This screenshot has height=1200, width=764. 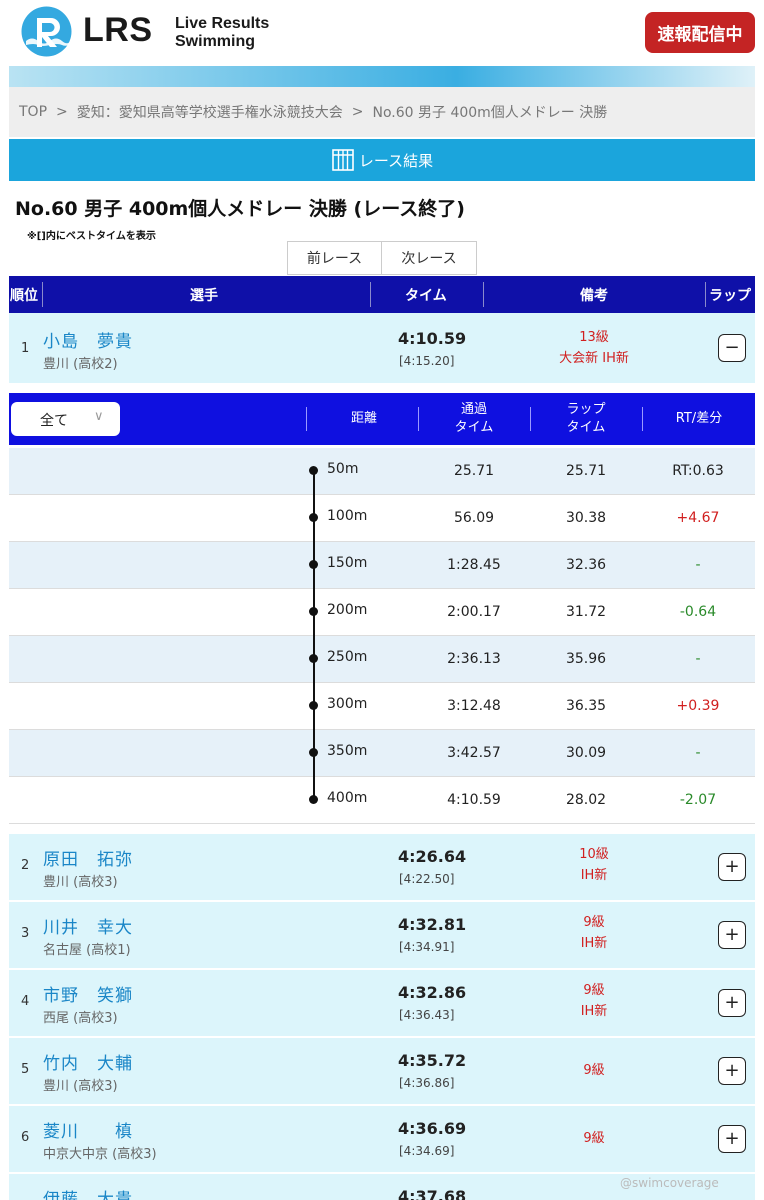 What do you see at coordinates (88, 1061) in the screenshot?
I see `athlete-name: 竹内 大輔` at bounding box center [88, 1061].